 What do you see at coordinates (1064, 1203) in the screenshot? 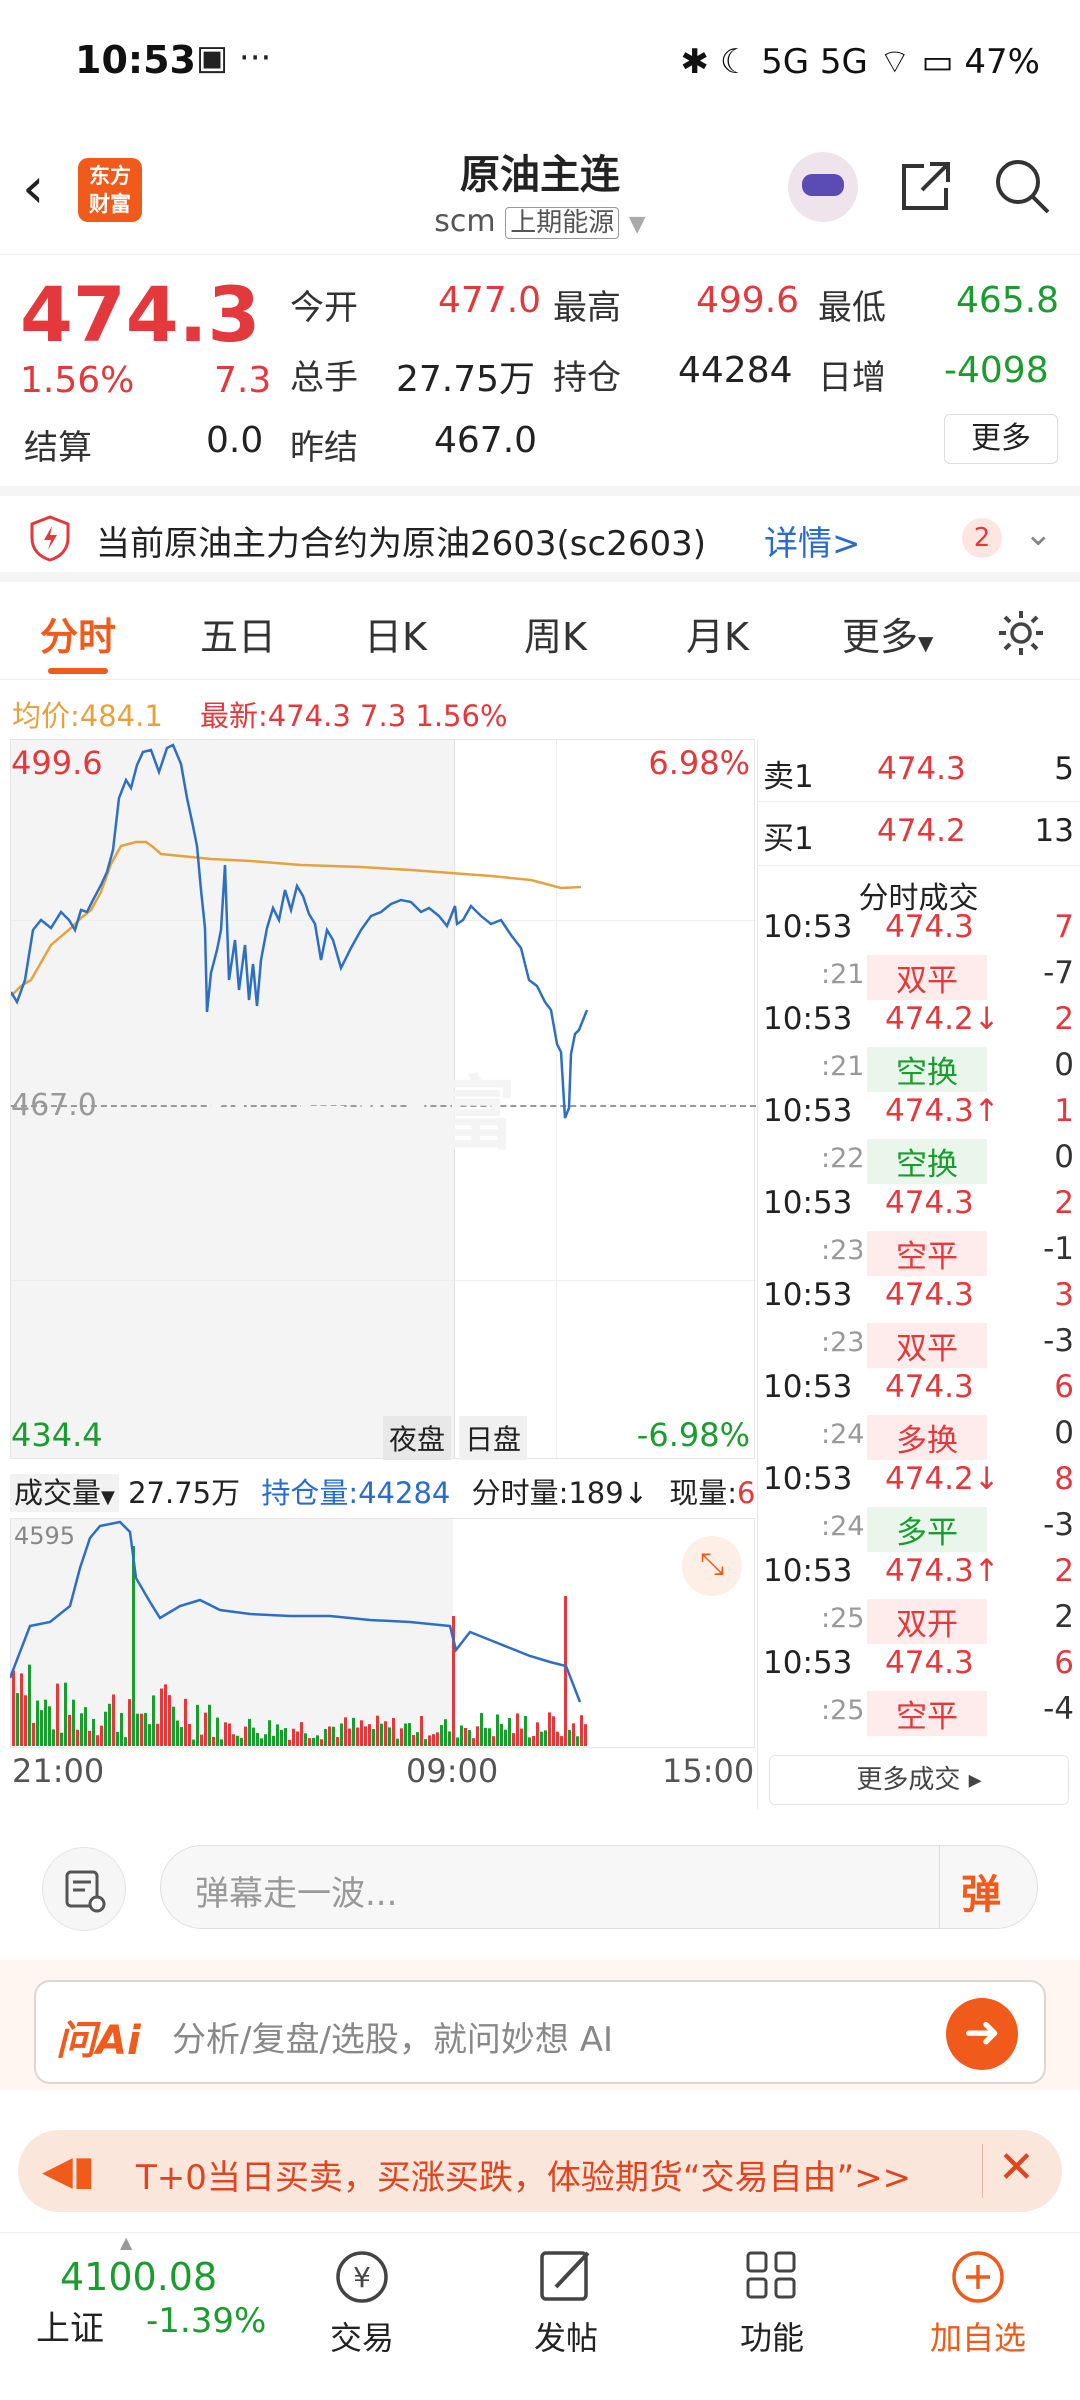
I see `trade-qty: 2` at bounding box center [1064, 1203].